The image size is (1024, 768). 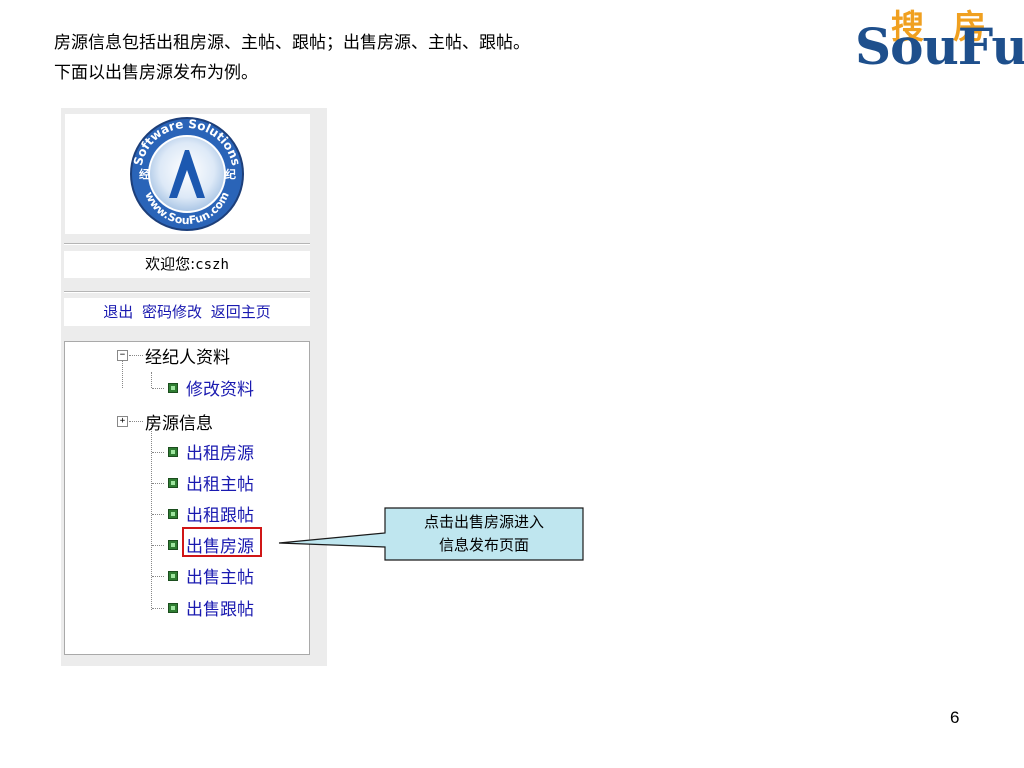 I want to click on callout-line-1: 点击出售房源进入, so click(x=483, y=522).